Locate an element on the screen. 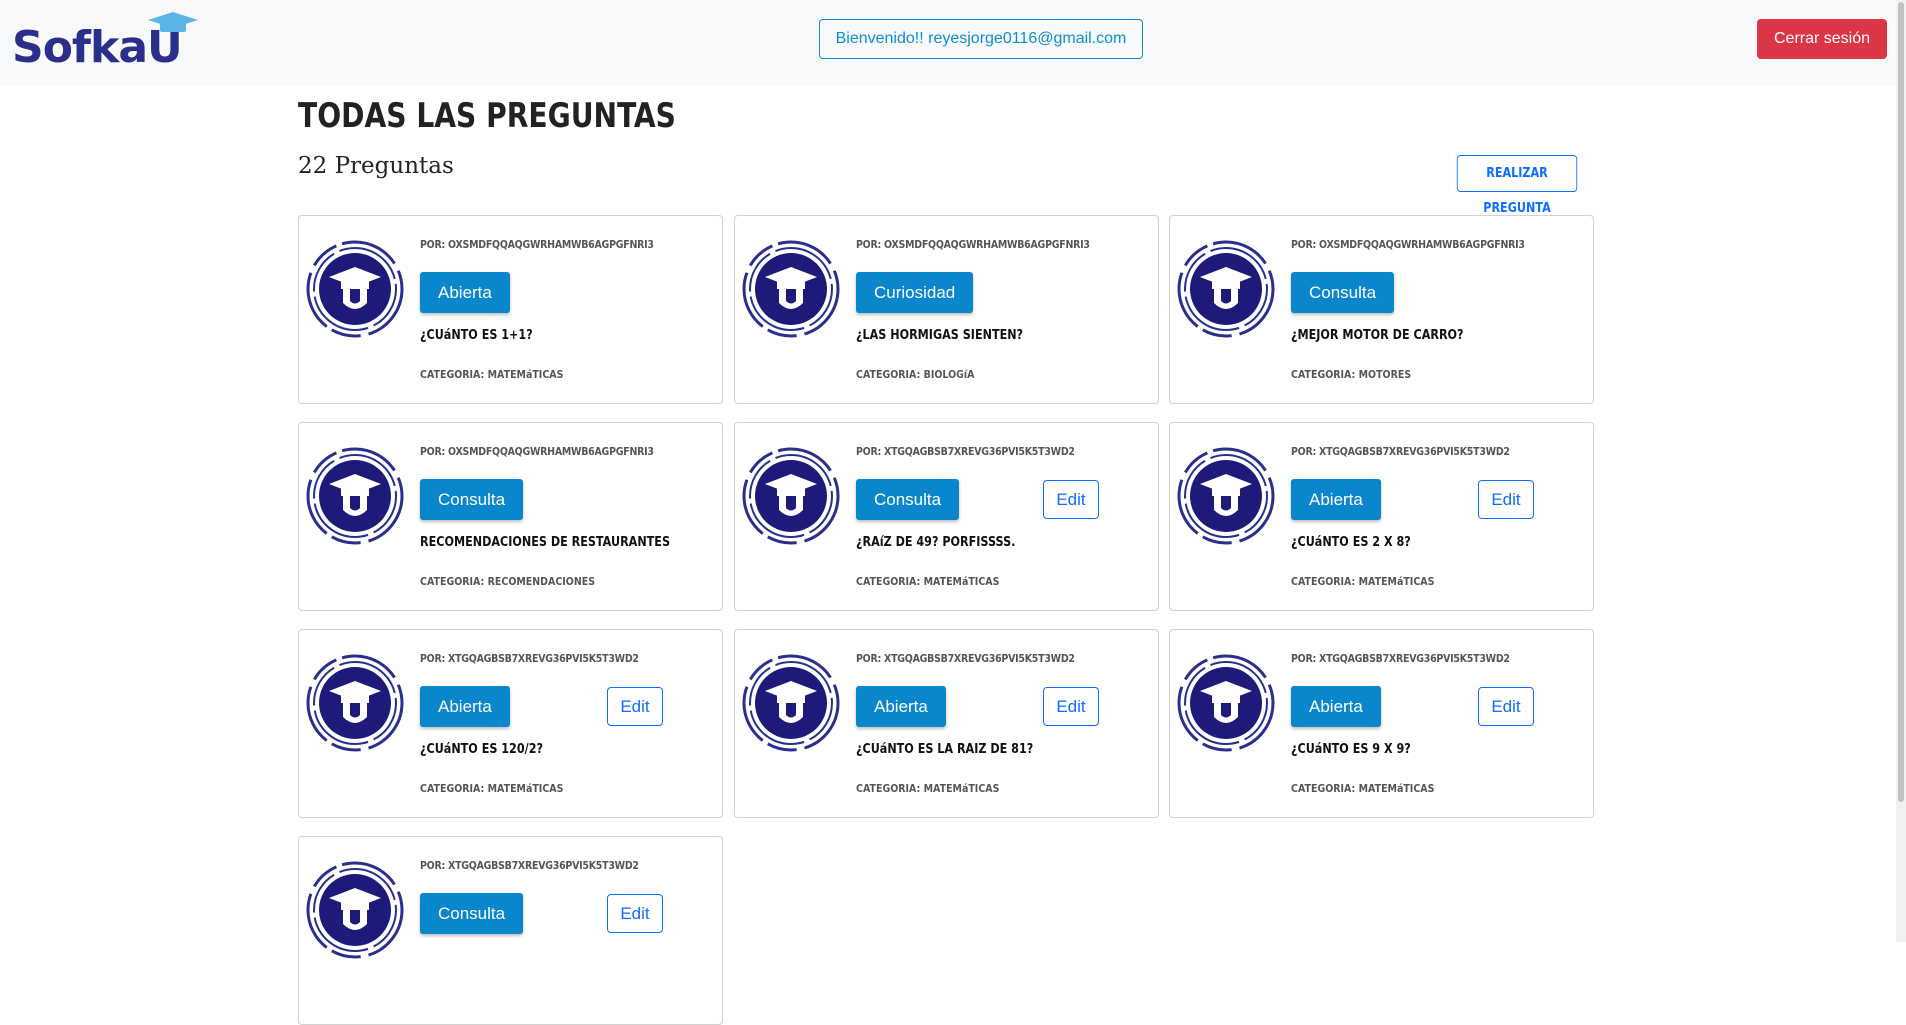 Image resolution: width=1906 pixels, height=1025 pixels. question-category: CATEGORIA: BIOLOGíA is located at coordinates (915, 374).